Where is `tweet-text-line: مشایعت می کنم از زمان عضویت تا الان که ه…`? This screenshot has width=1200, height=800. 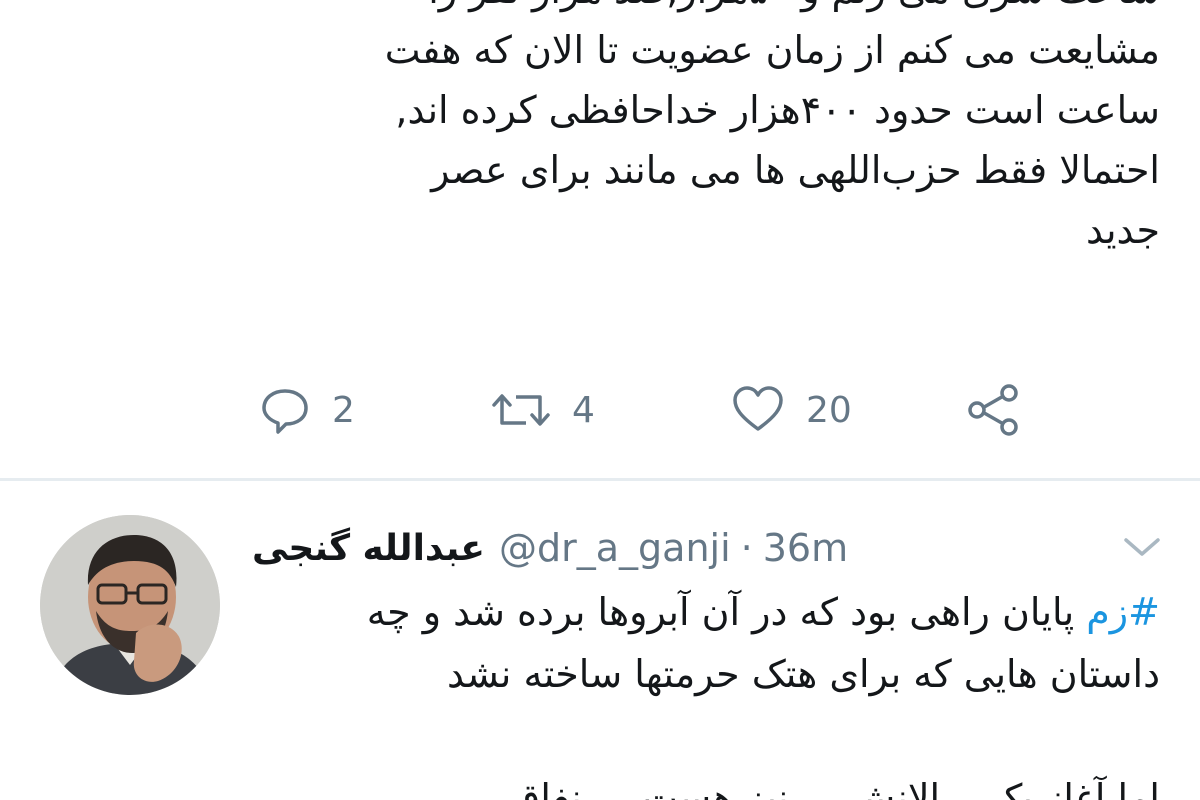 tweet-text-line: مشایعت می کنم از زمان عضویت تا الان که ه… is located at coordinates (772, 50).